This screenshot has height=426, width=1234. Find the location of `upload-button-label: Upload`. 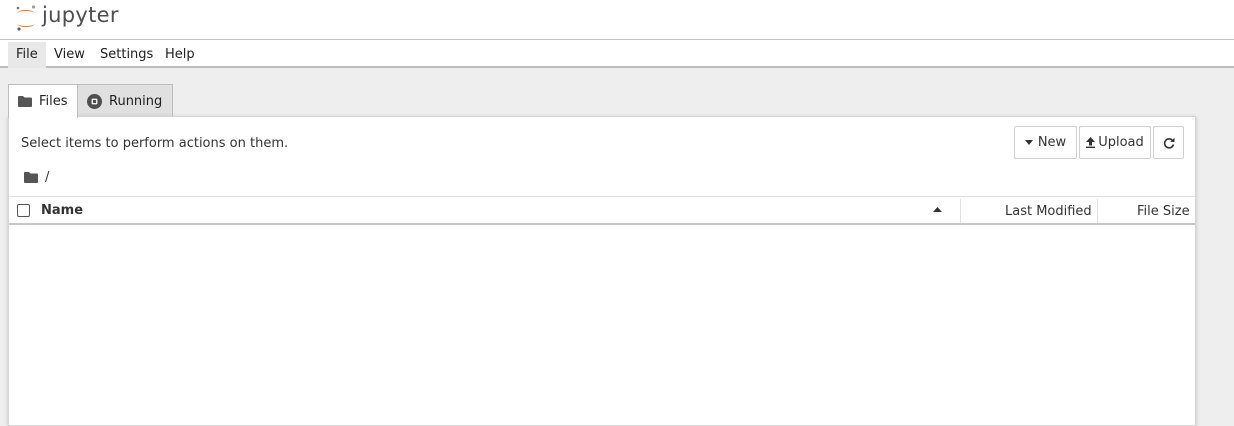

upload-button-label: Upload is located at coordinates (1121, 142).